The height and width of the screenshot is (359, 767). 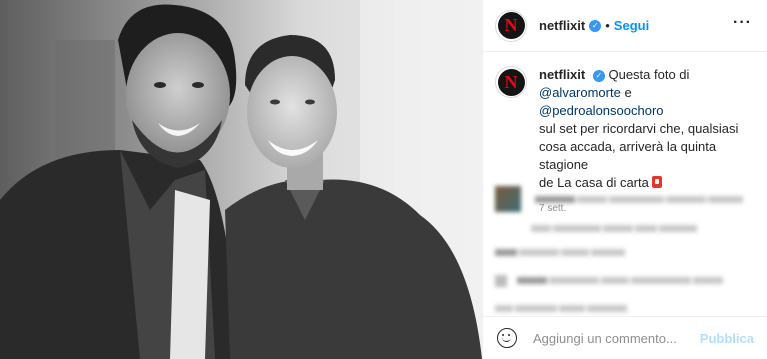 What do you see at coordinates (626, 92) in the screenshot?
I see `caption-joiner: e` at bounding box center [626, 92].